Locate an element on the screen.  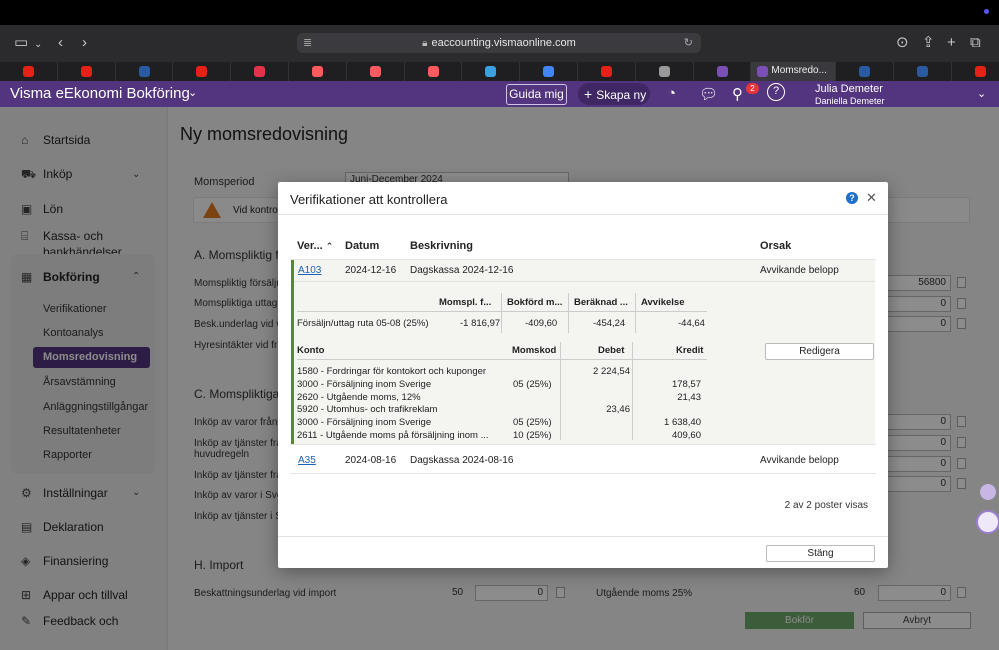
summary-value: -409,60 is located at coordinates (541, 323).